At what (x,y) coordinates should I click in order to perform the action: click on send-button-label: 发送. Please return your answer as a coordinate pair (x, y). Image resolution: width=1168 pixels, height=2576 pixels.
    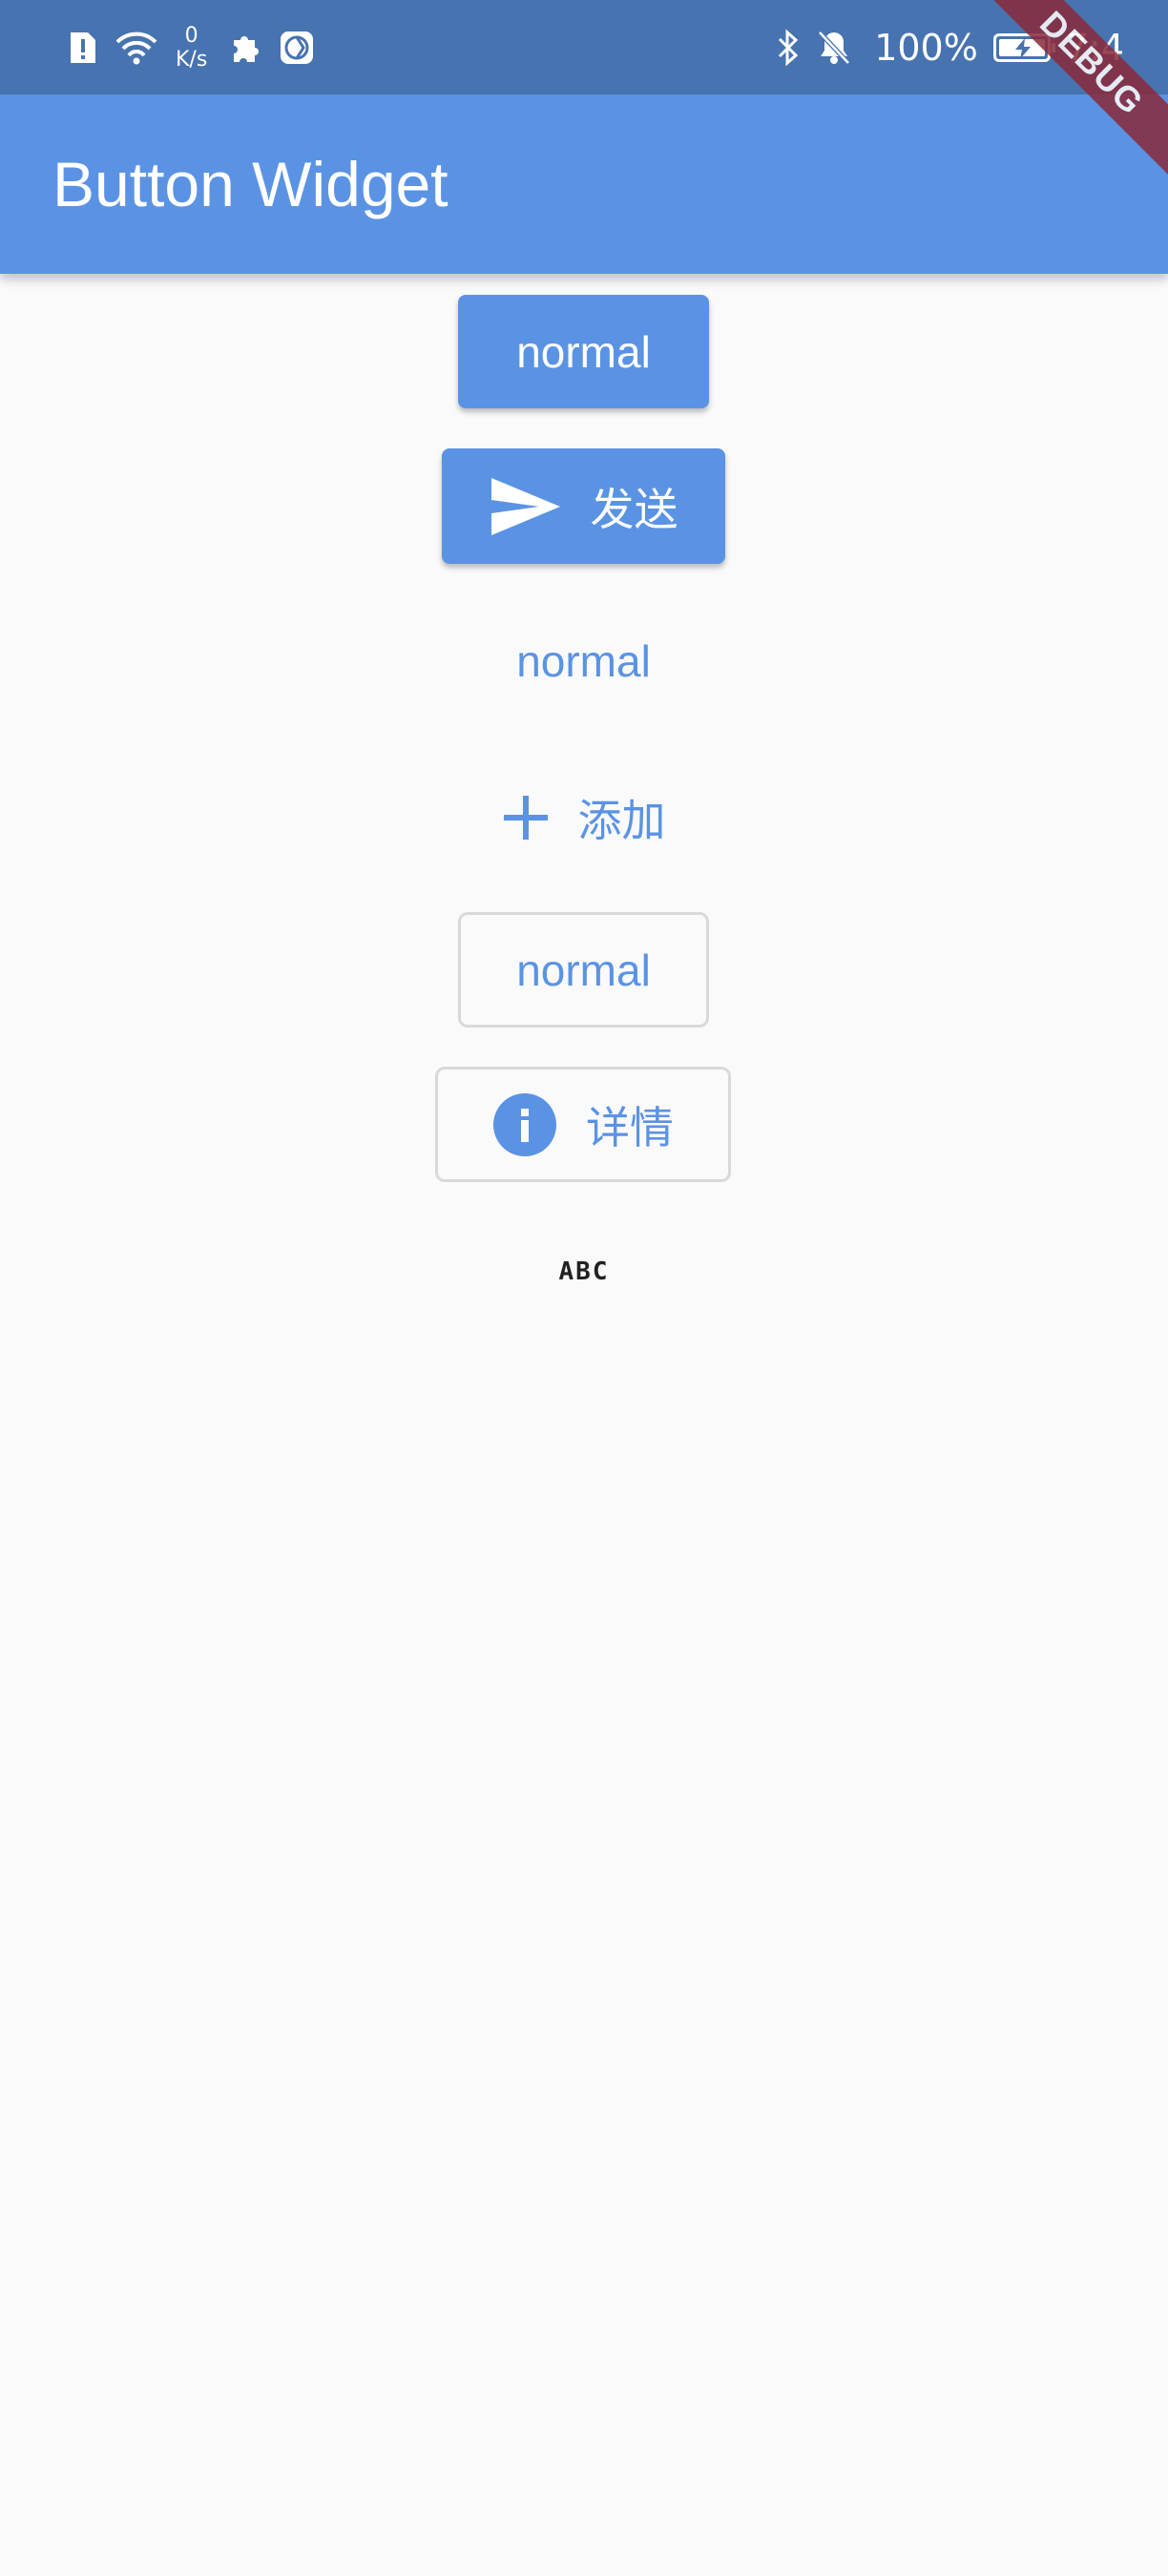
    Looking at the image, I should click on (634, 509).